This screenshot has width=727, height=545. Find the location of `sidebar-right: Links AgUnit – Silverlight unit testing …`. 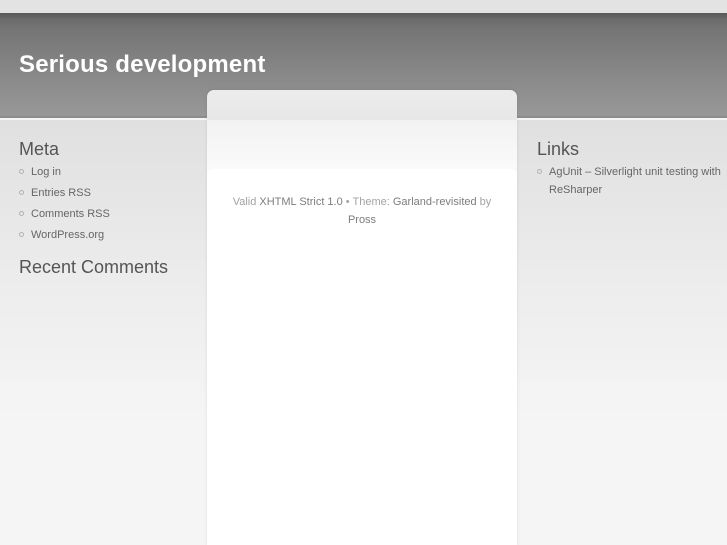

sidebar-right: Links AgUnit – Silverlight unit testing … is located at coordinates (629, 176).